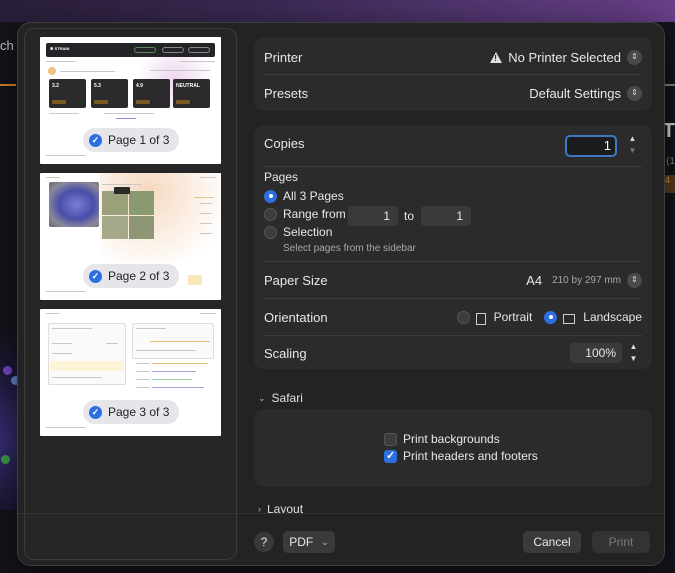 The image size is (675, 573). Describe the element at coordinates (453, 317) in the screenshot. I see `orientation-row: Orientation Portrait Landscape` at that location.